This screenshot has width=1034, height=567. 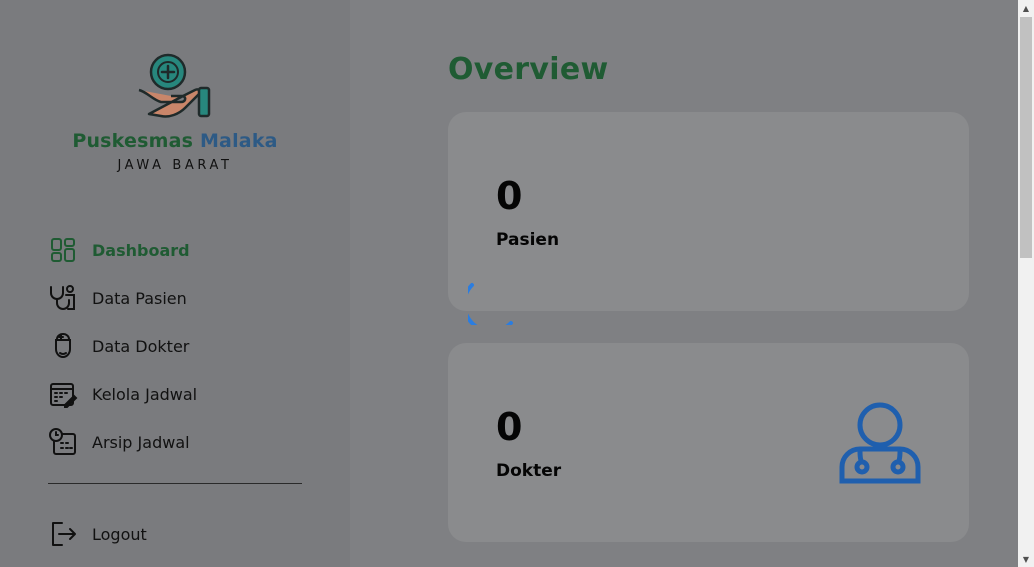 I want to click on brand-name: Puskesmas Malaka, so click(x=175, y=141).